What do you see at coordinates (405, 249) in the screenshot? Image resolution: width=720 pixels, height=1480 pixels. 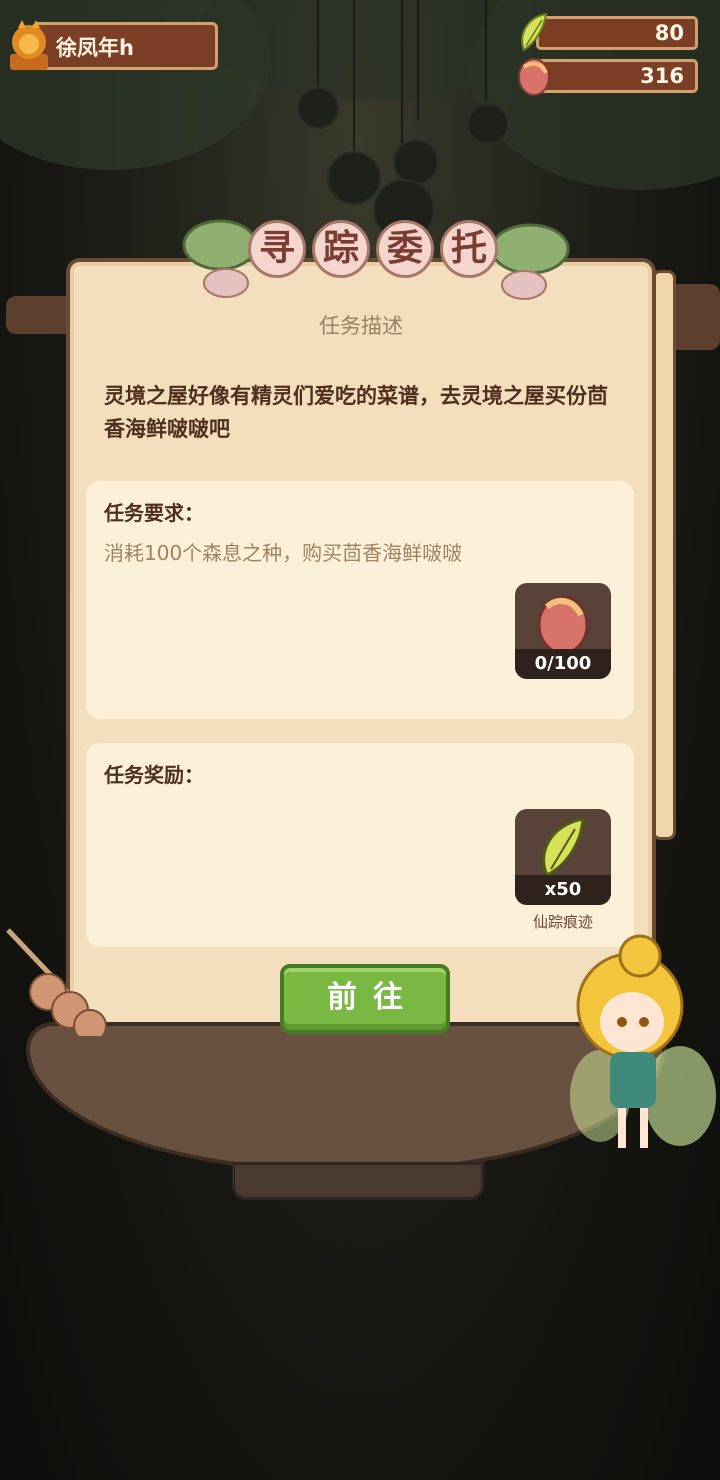 I see `title-char: 委` at bounding box center [405, 249].